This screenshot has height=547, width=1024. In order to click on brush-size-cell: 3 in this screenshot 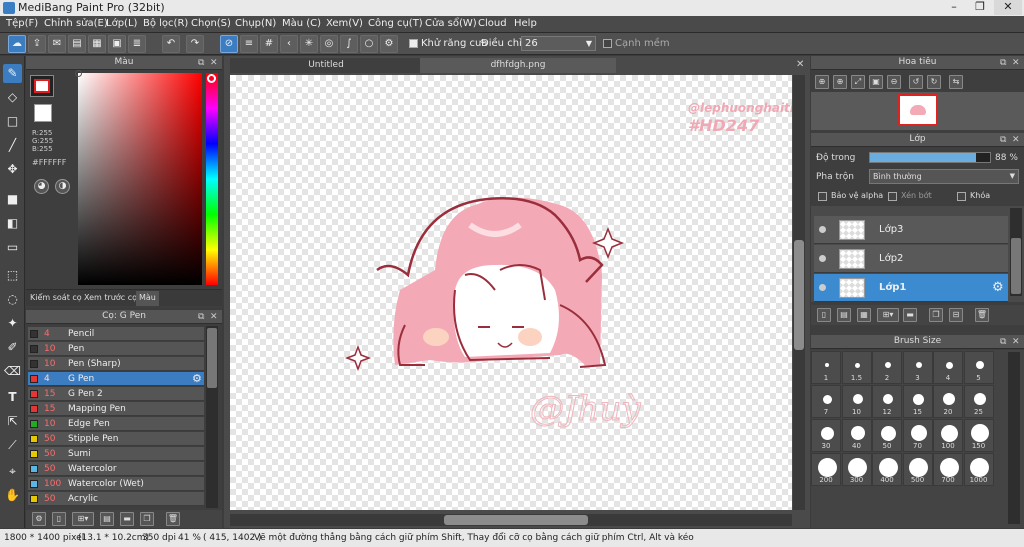, I will do `click(917, 367)`.